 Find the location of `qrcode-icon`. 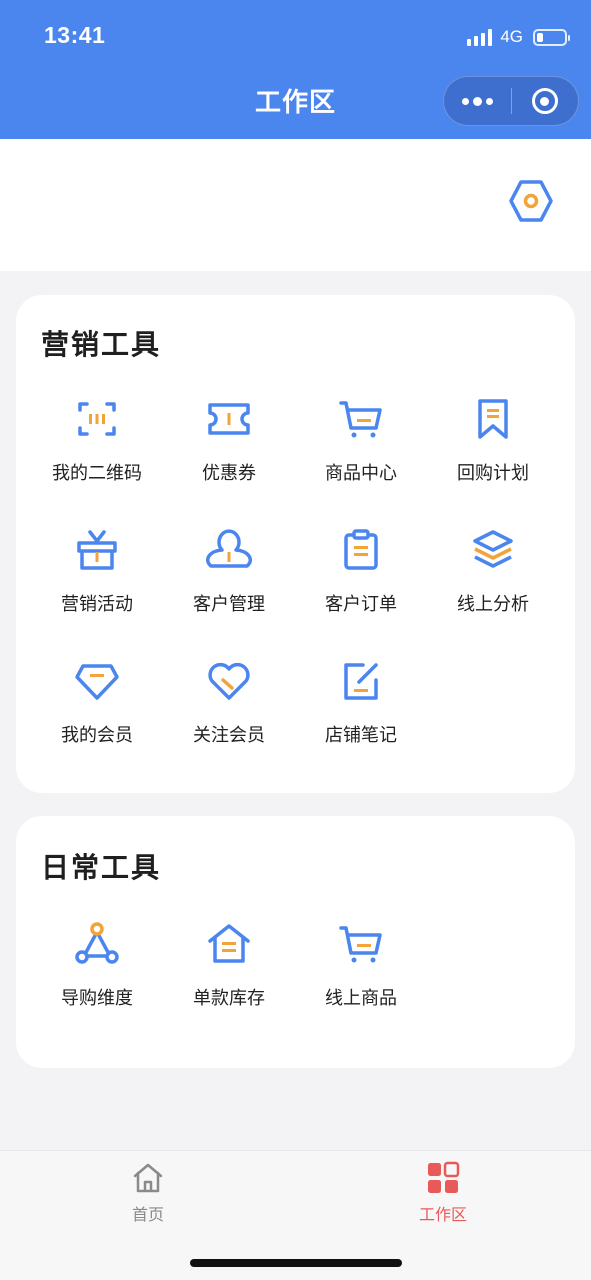

qrcode-icon is located at coordinates (97, 419).